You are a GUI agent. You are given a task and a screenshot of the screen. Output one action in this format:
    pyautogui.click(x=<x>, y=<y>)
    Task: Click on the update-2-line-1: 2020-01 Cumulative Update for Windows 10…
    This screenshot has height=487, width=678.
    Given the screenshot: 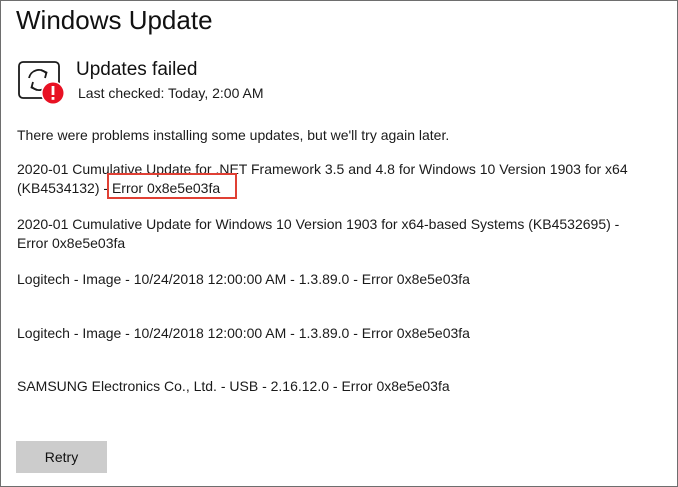 What is the action you would take?
    pyautogui.click(x=318, y=224)
    